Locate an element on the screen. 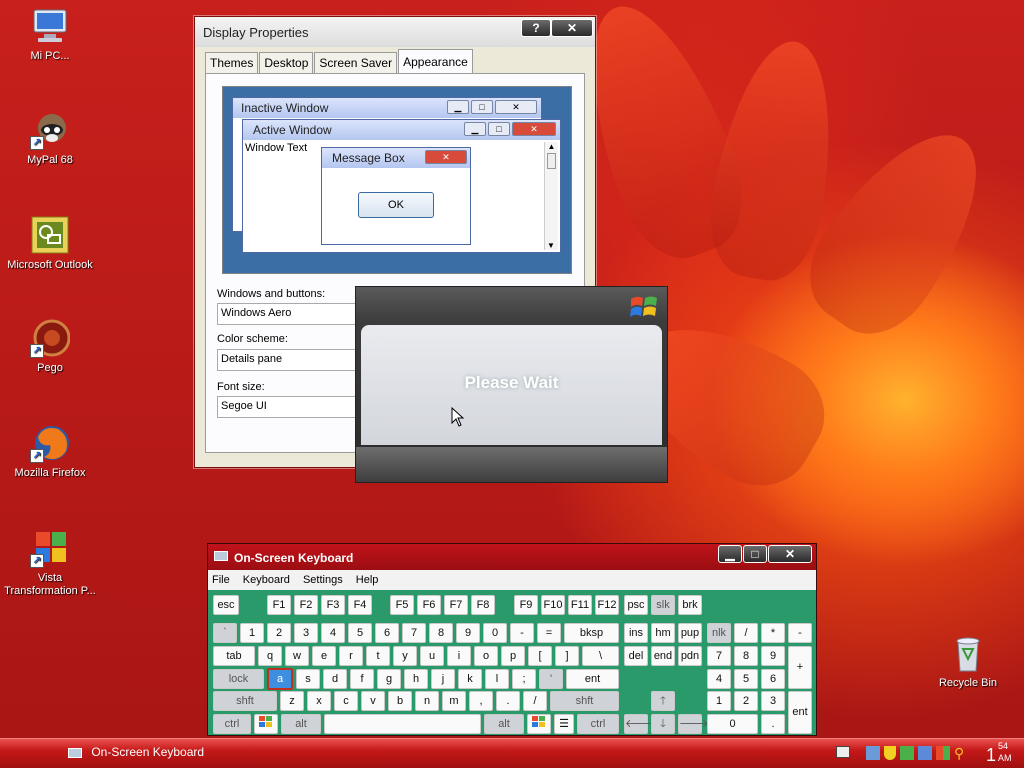 The height and width of the screenshot is (768, 1024). desktop-icon-pego: ↗ Pego is located at coordinates (50, 346).